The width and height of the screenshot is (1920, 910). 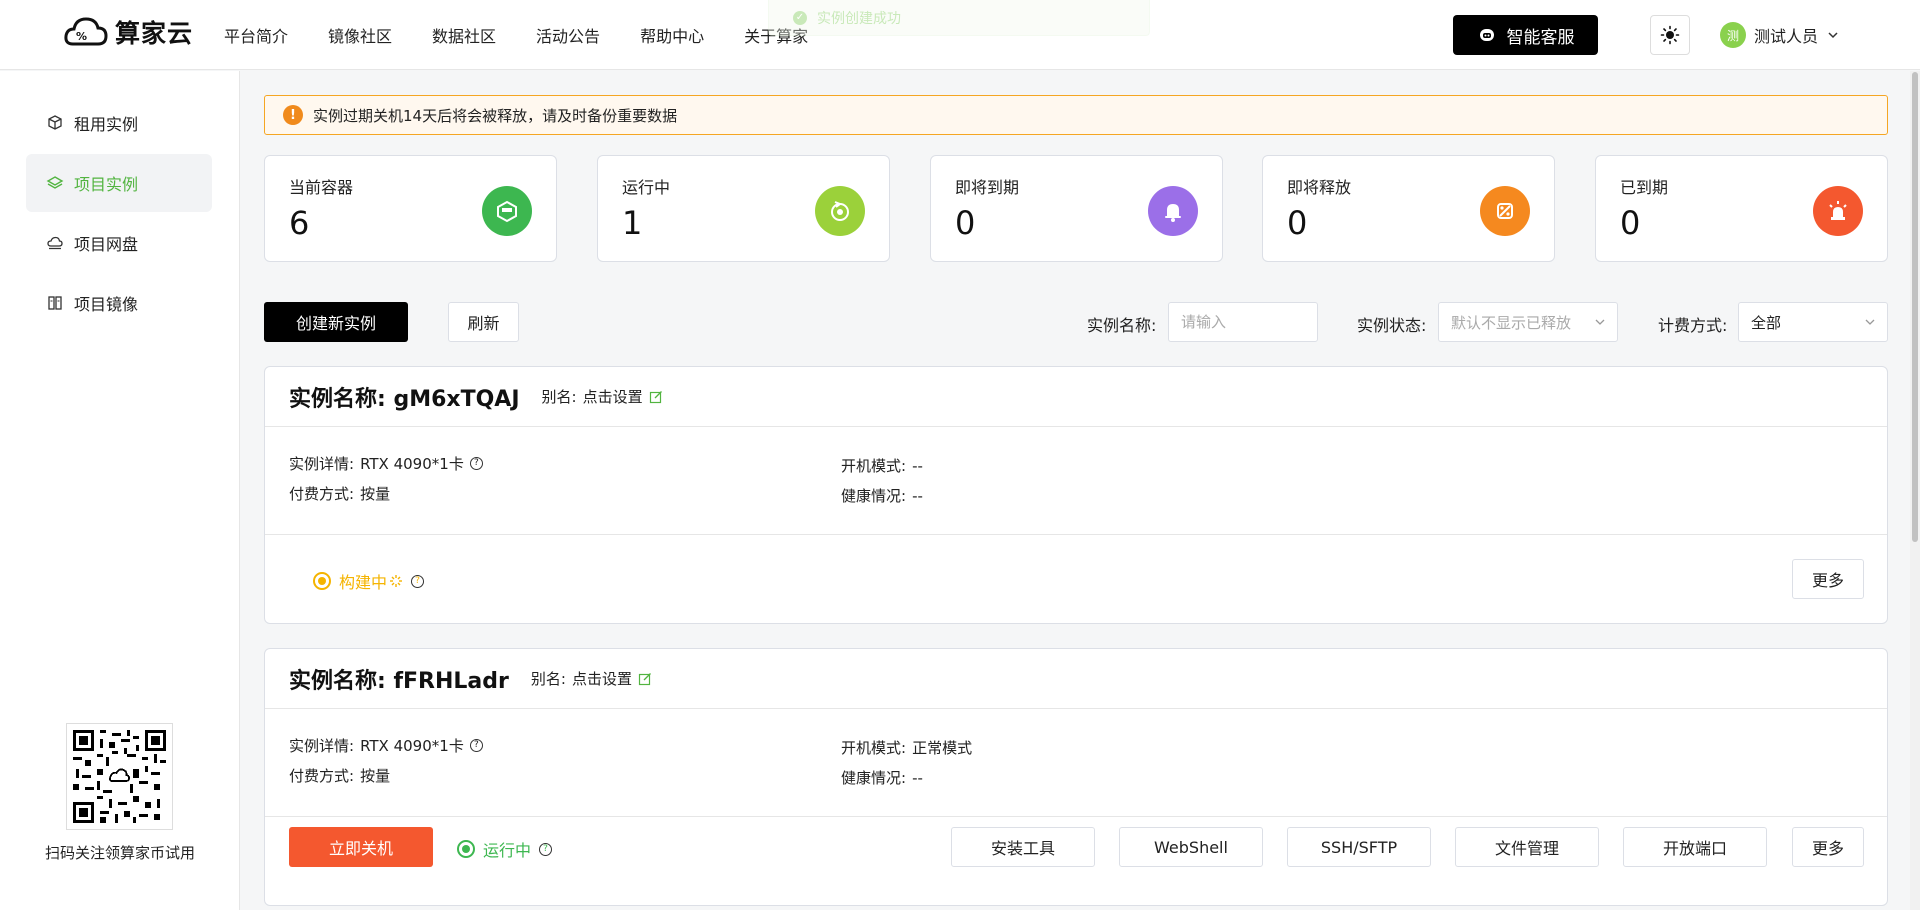 What do you see at coordinates (119, 243) in the screenshot?
I see `sidebar-item-project-drive: 项目网盘` at bounding box center [119, 243].